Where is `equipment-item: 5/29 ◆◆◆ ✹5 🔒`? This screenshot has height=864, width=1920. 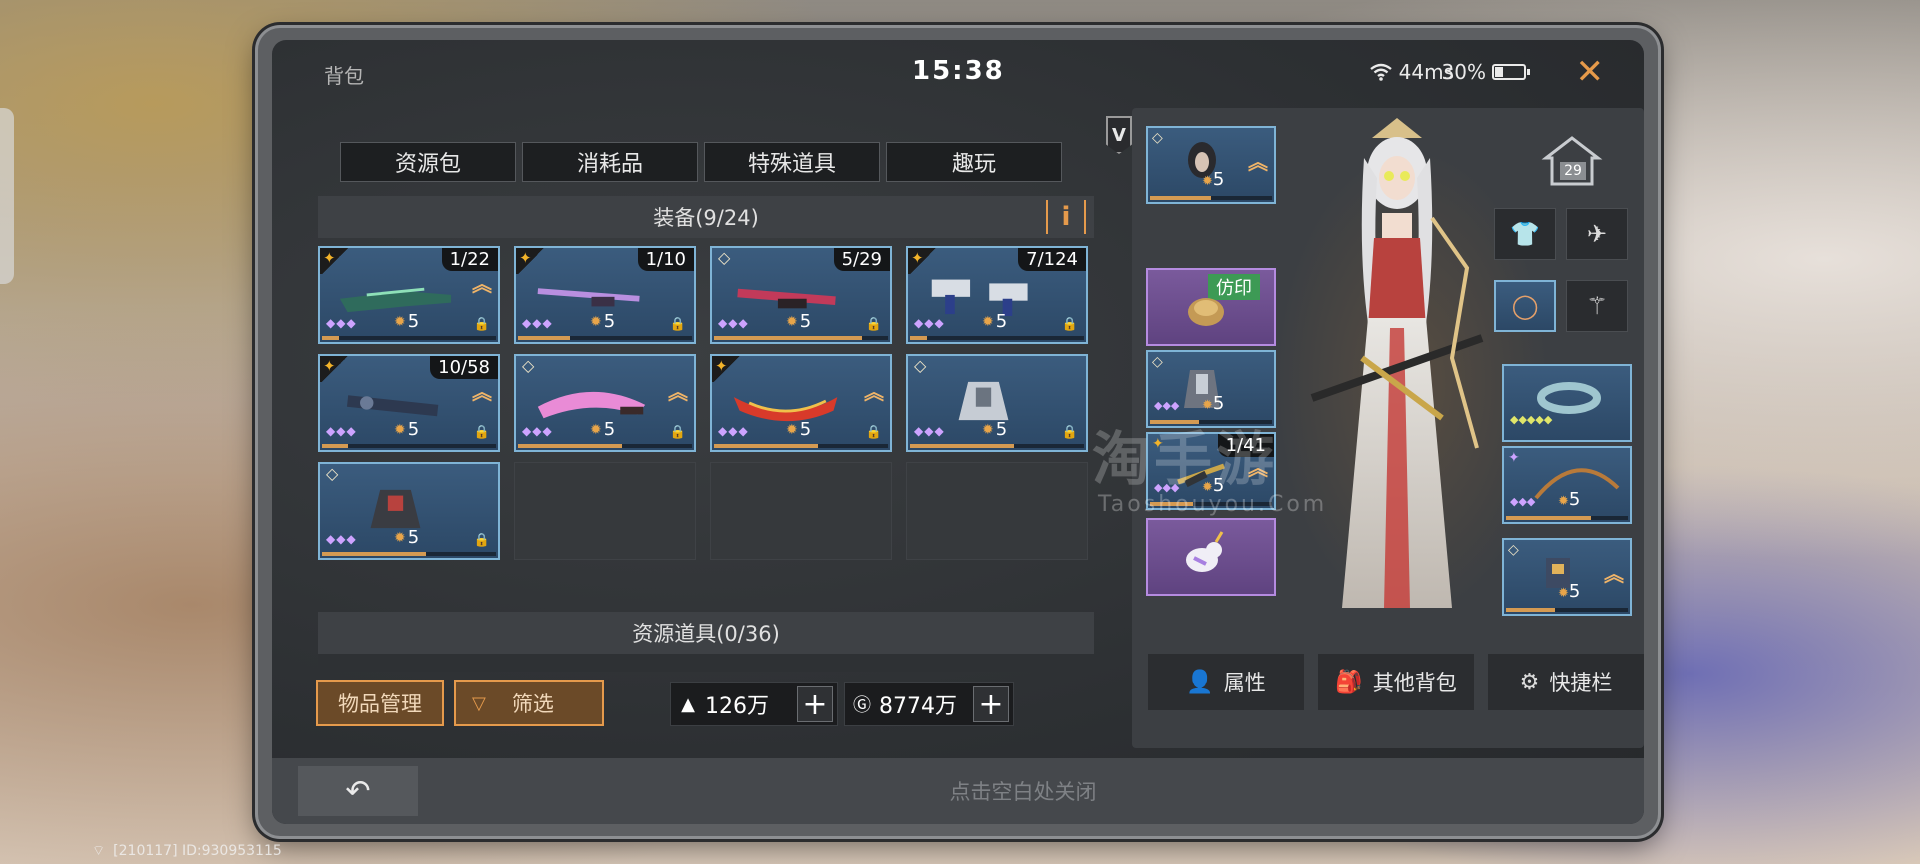
equipment-item: 5/29 ◆◆◆ ✹5 🔒 is located at coordinates (801, 295).